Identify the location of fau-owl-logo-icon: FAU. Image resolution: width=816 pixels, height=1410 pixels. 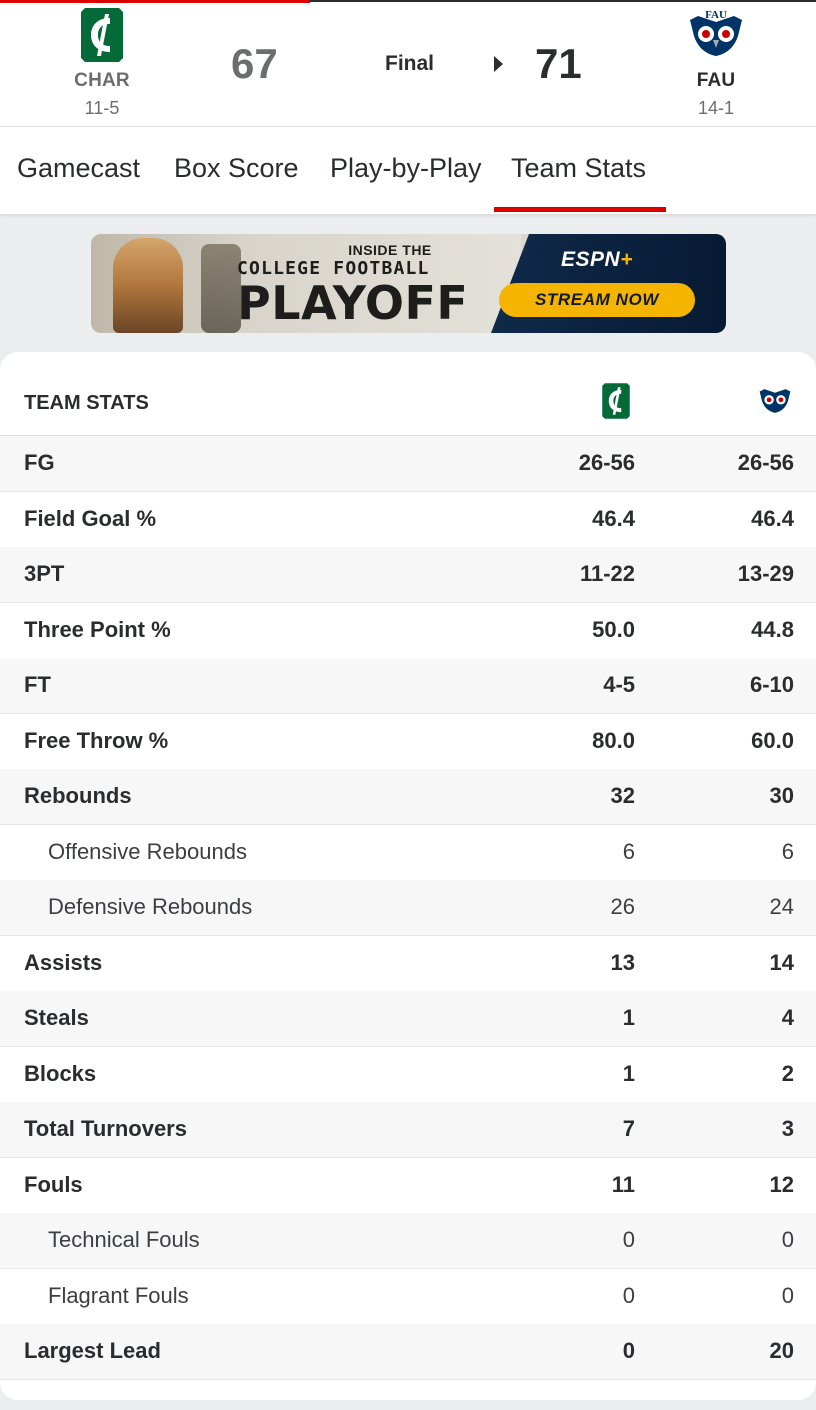
(716, 32).